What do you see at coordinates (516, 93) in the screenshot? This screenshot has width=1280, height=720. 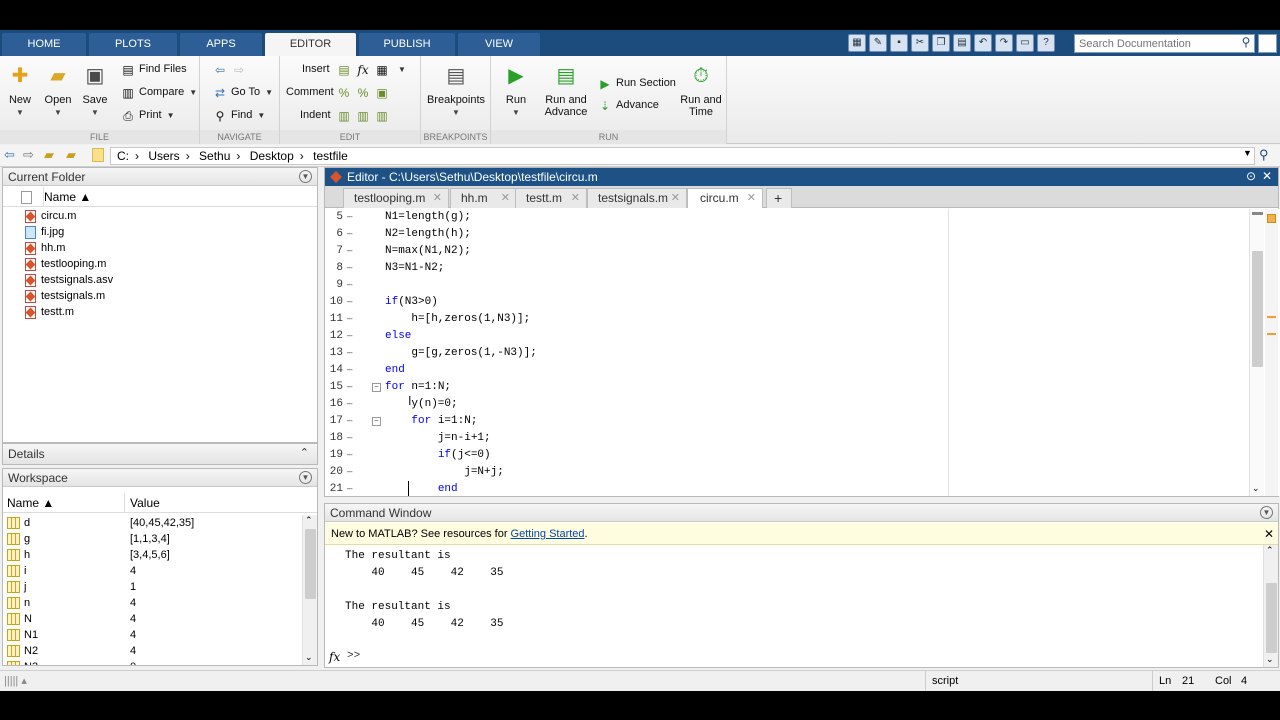 I see `run-button: ▶ Run ▼` at bounding box center [516, 93].